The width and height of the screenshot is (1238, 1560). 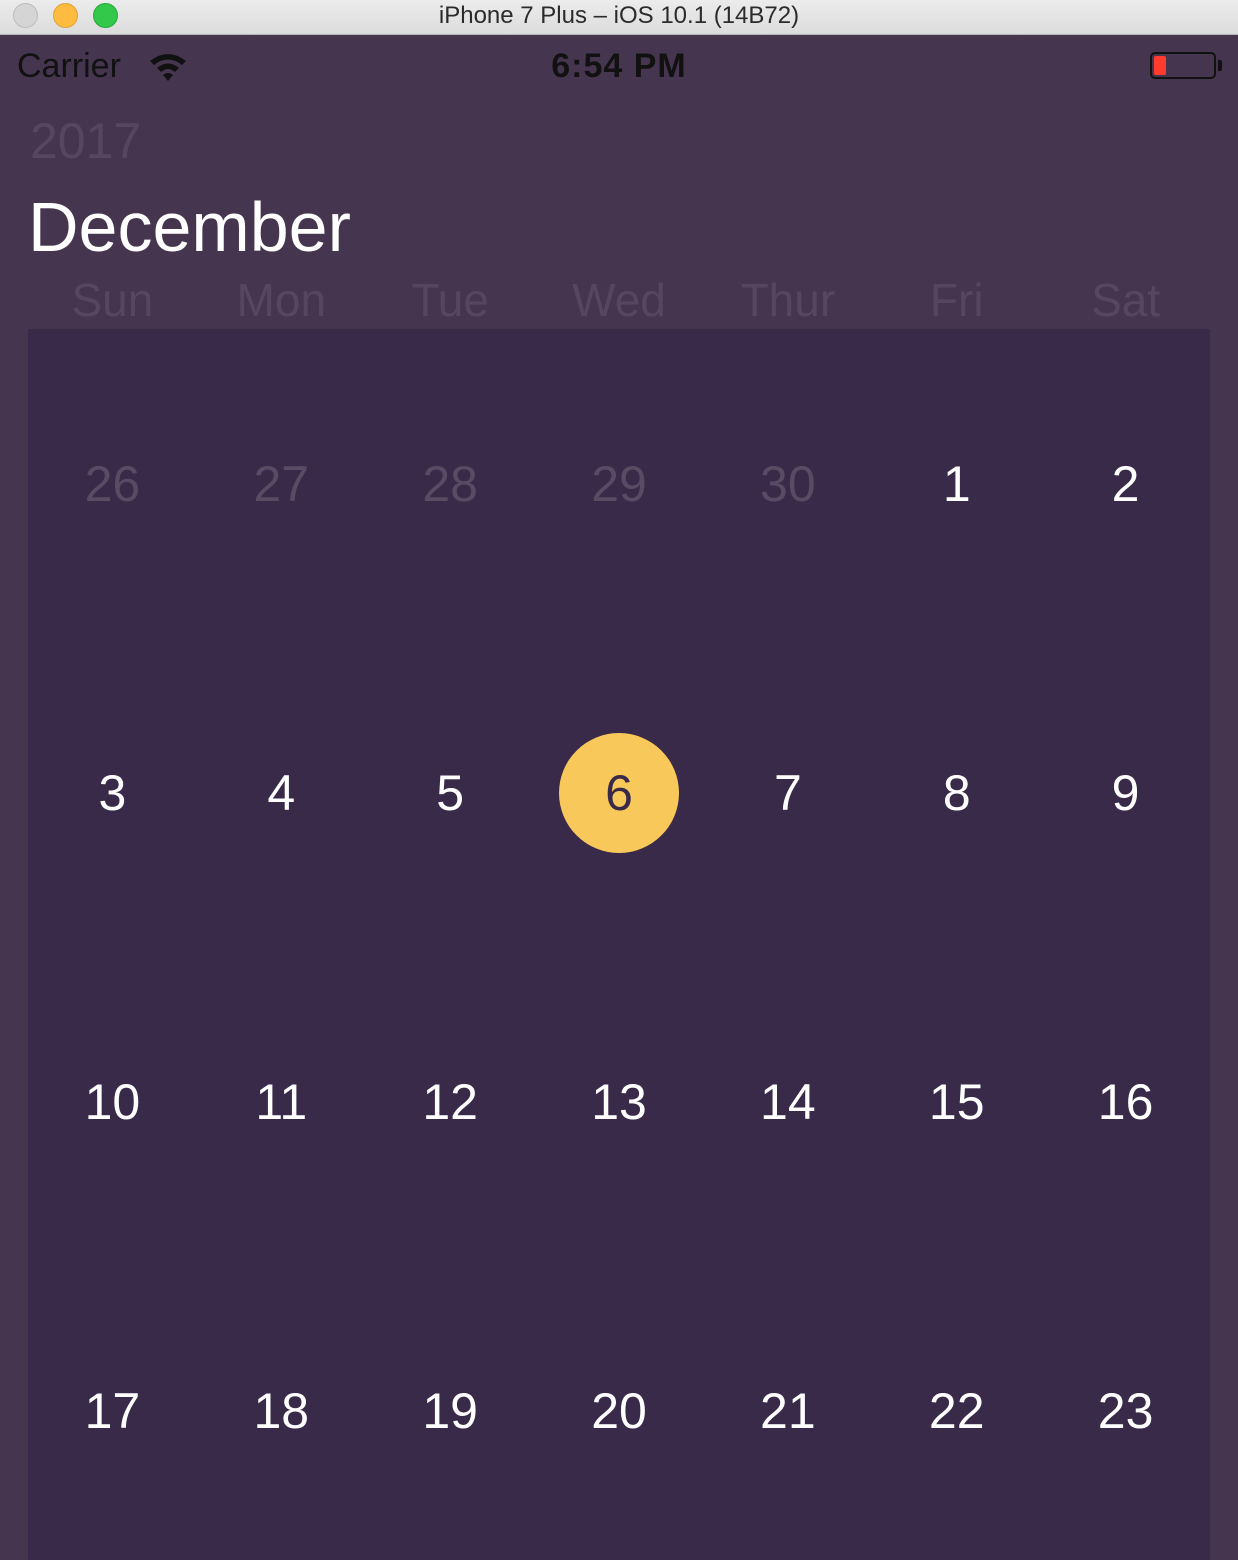 I want to click on day-number: 13, so click(x=619, y=1102).